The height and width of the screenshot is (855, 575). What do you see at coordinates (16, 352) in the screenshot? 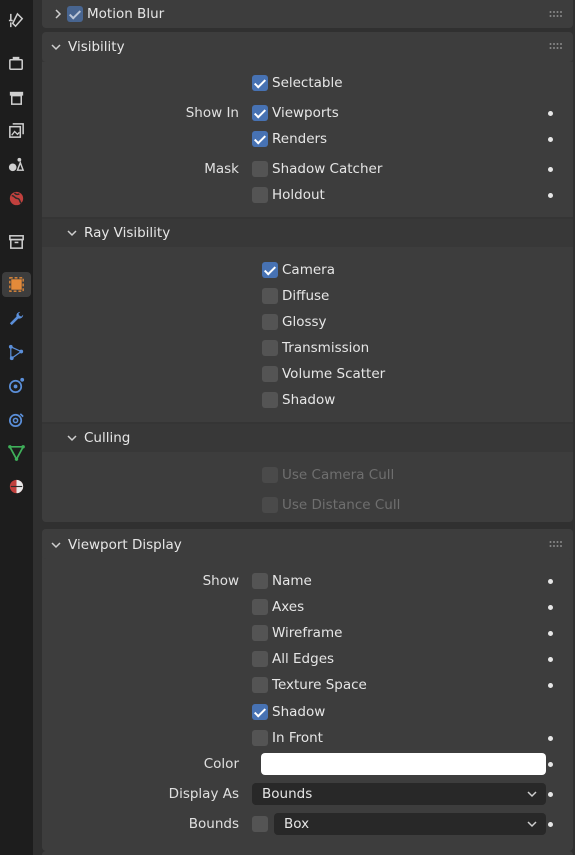
I see `particles-icon` at bounding box center [16, 352].